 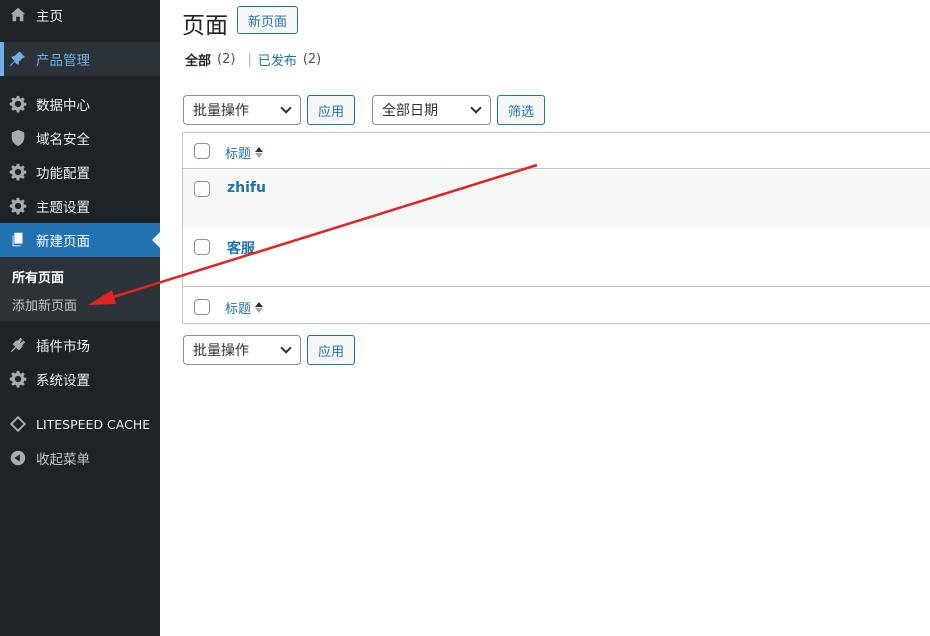 What do you see at coordinates (18, 138) in the screenshot?
I see `shield-icon` at bounding box center [18, 138].